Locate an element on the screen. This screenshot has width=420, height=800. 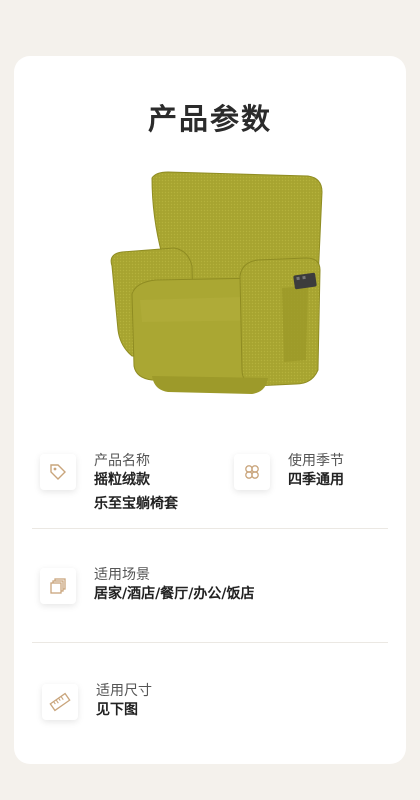
tag-icon is located at coordinates (58, 472).